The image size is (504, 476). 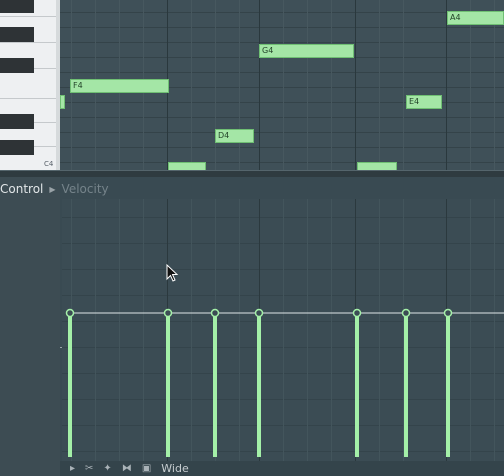 I want to click on mode-label: Wide, so click(x=174, y=468).